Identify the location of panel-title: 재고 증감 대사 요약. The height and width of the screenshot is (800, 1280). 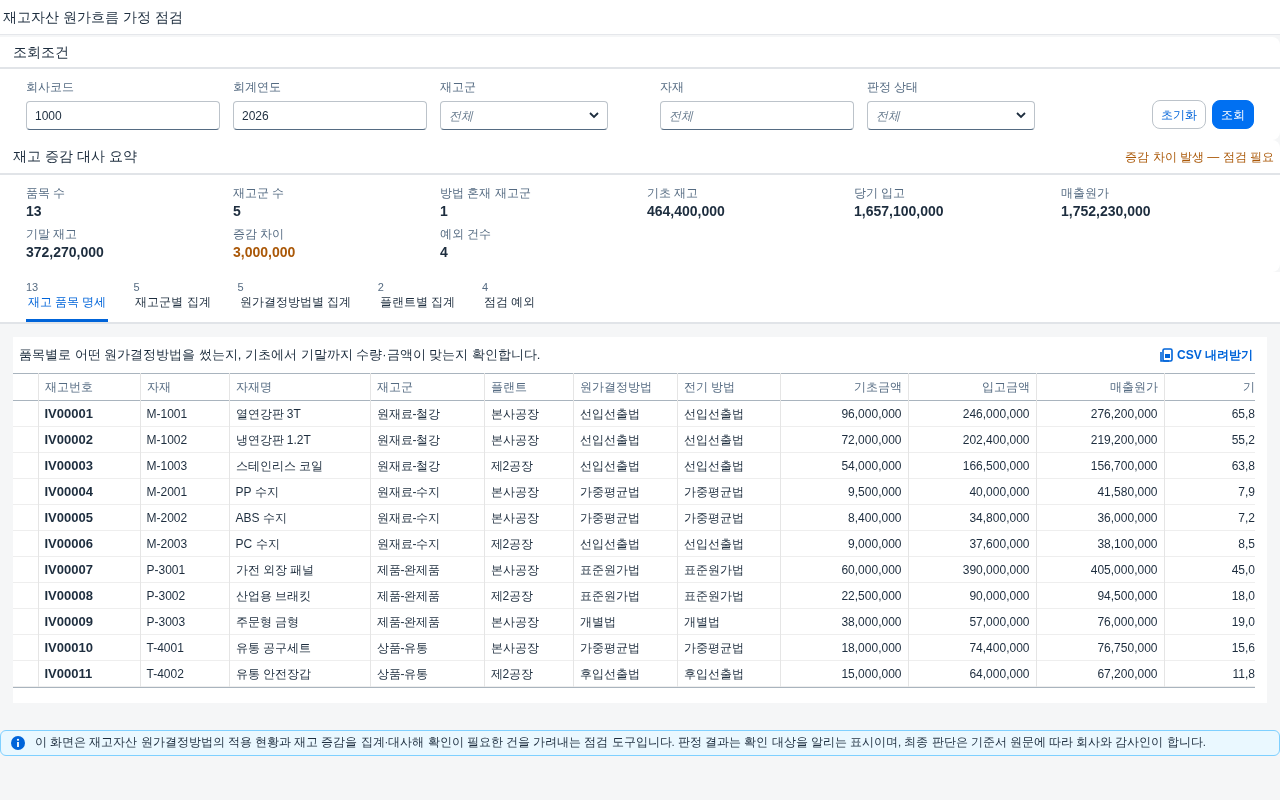
(75, 156).